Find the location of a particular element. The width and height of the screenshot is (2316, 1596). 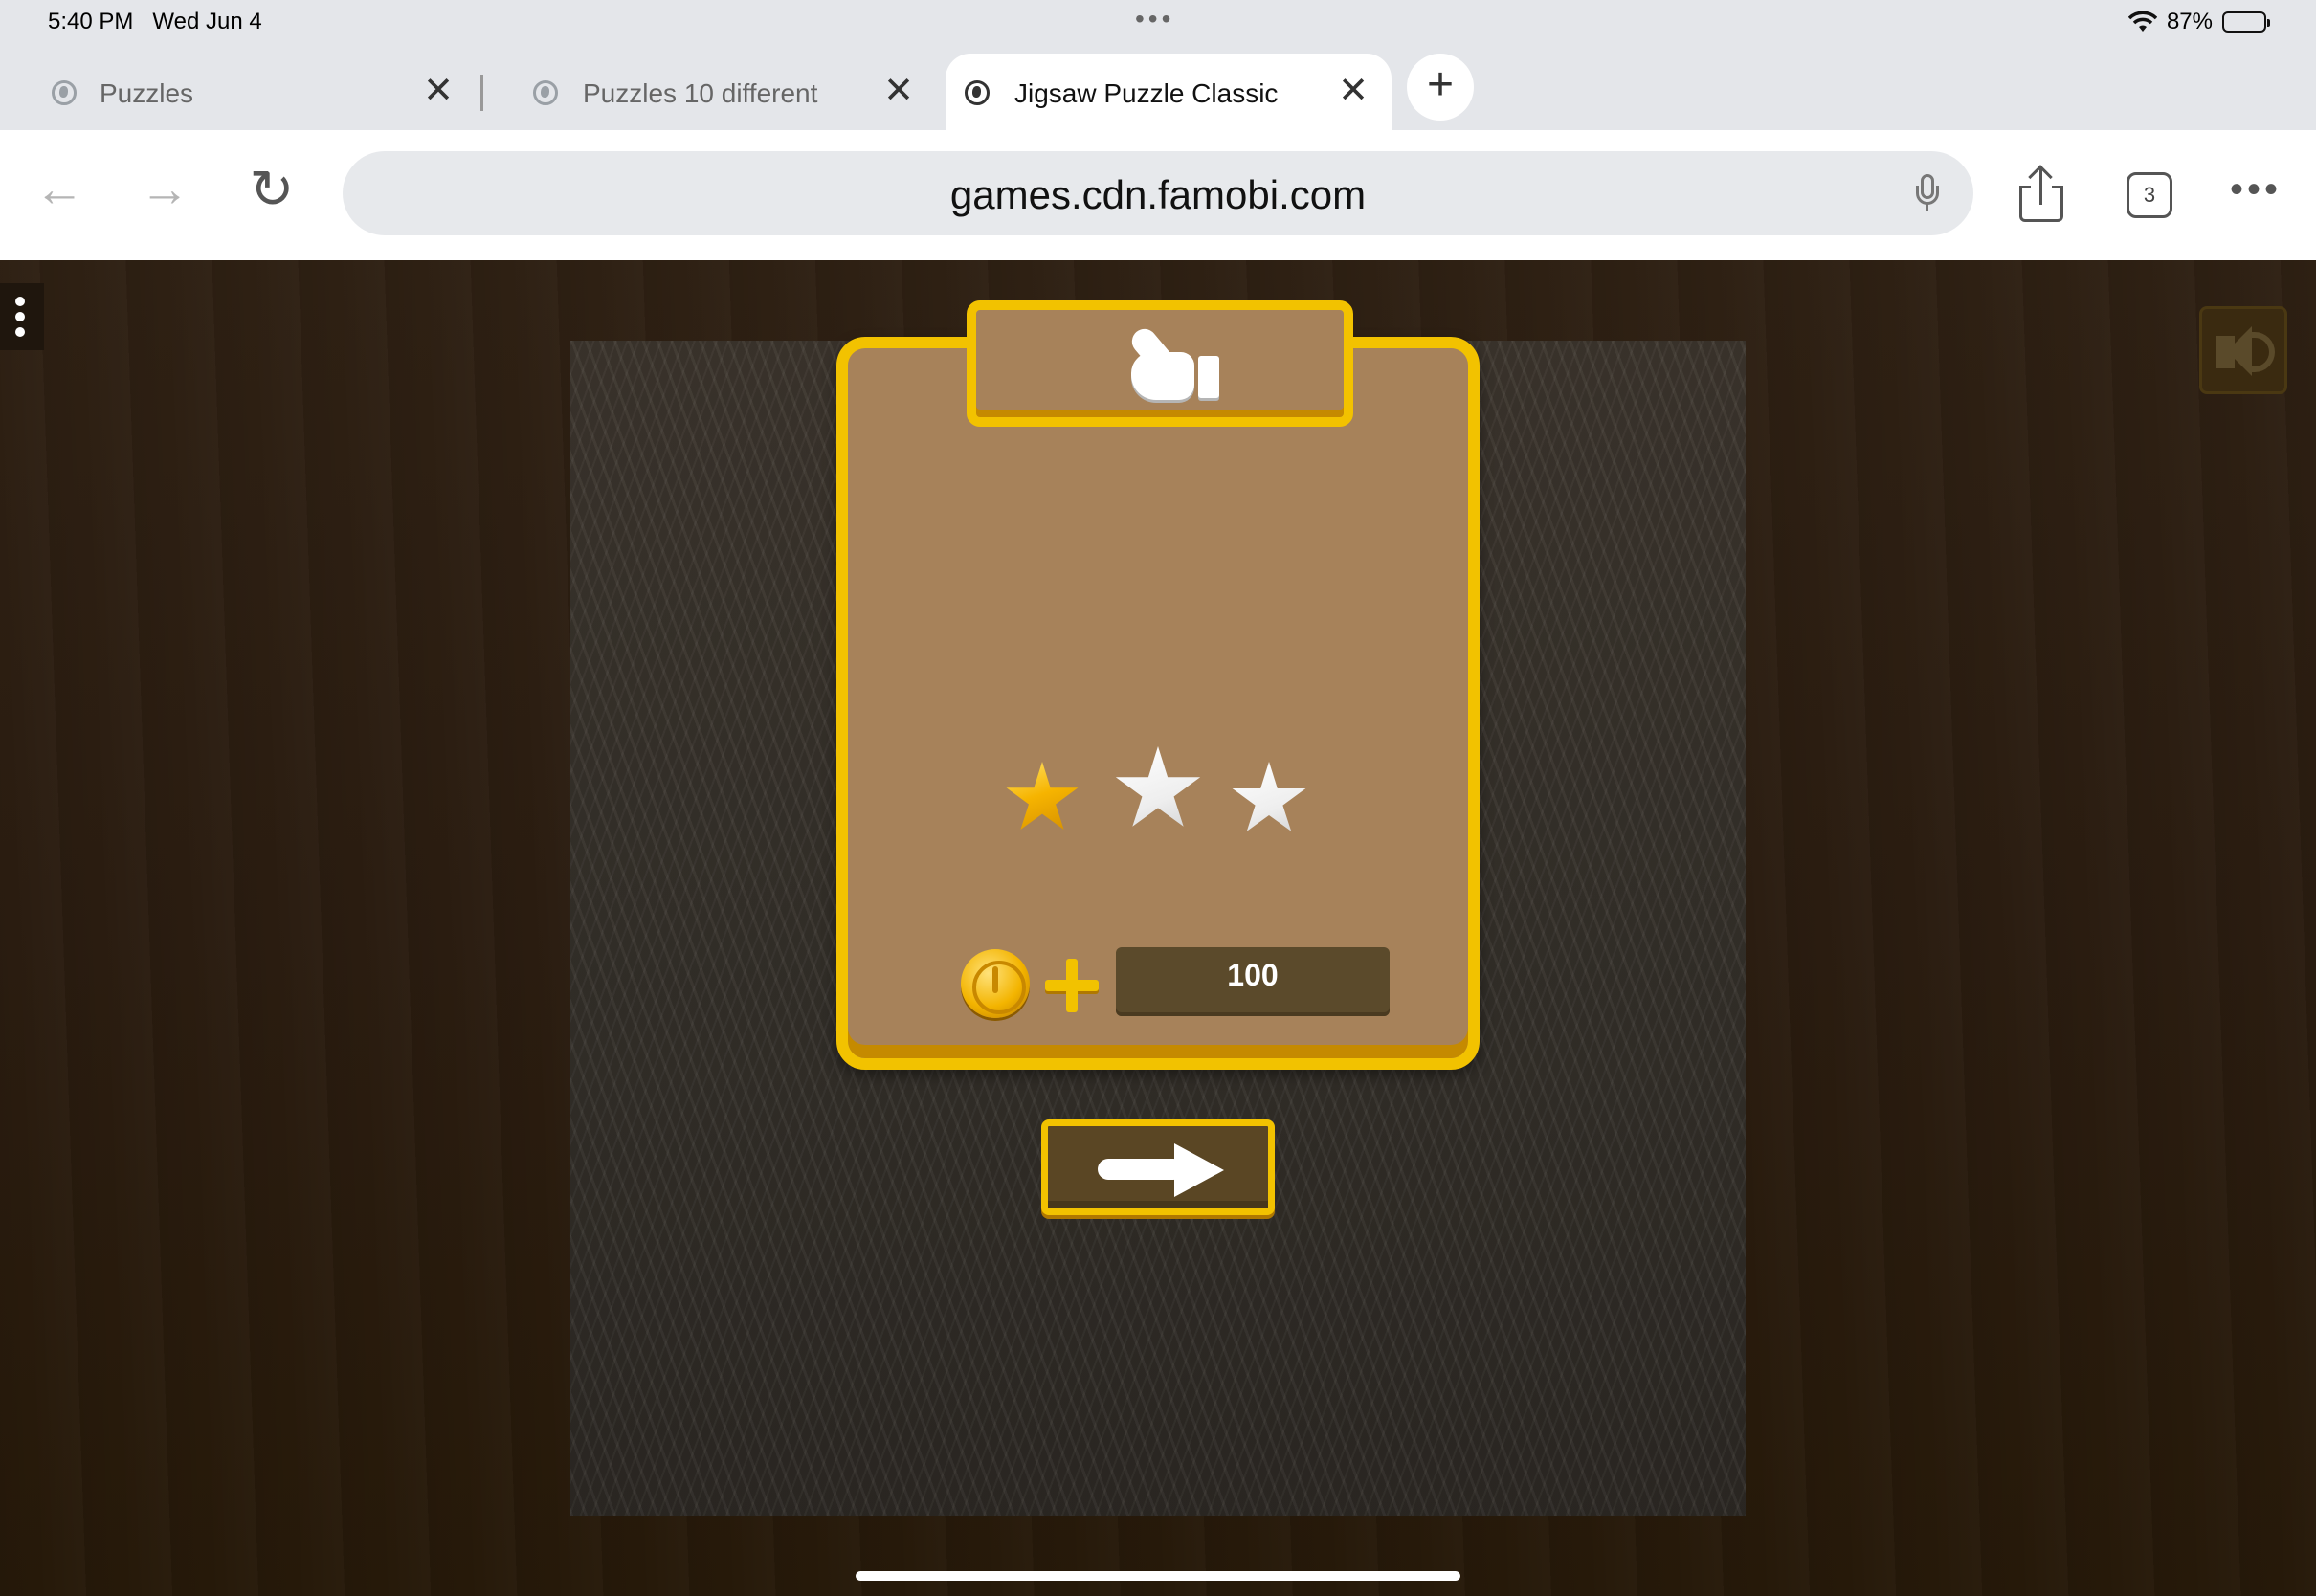

new-tab-button: + is located at coordinates (1440, 88).